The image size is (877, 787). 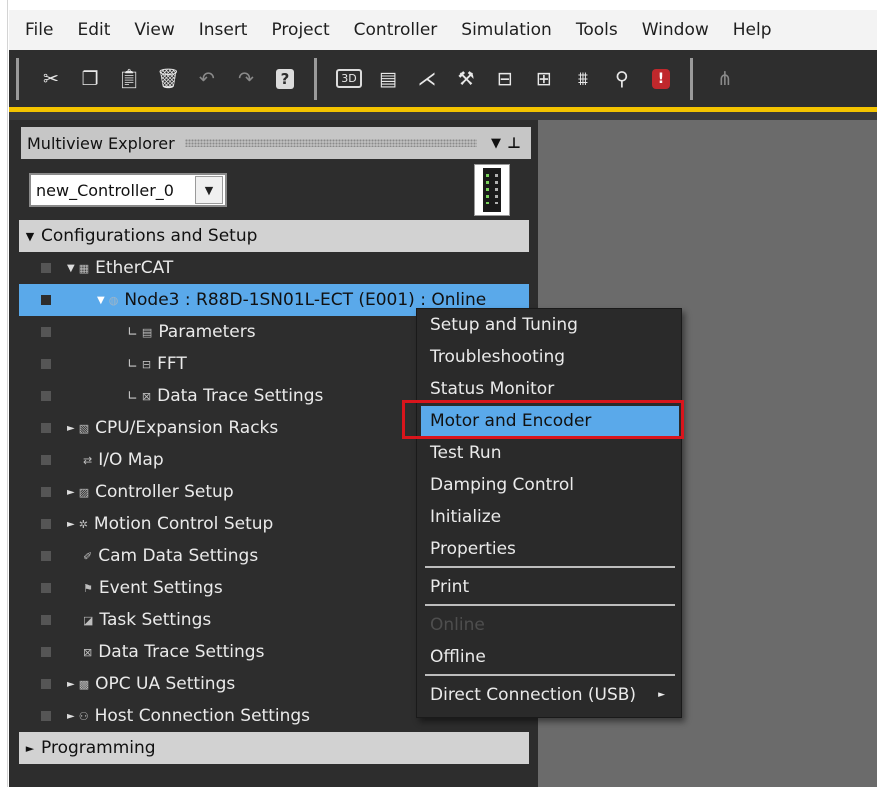 What do you see at coordinates (88, 460) in the screenshot?
I see `io-map-icon: ⇄` at bounding box center [88, 460].